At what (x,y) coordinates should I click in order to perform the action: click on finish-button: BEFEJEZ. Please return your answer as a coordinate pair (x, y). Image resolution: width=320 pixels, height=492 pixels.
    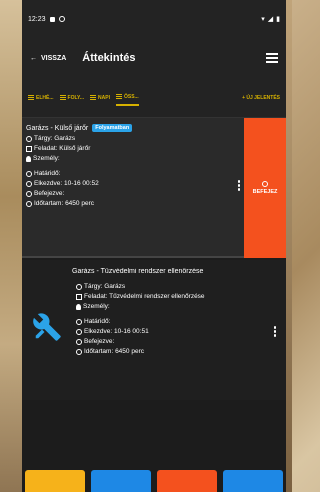
    Looking at the image, I should click on (265, 188).